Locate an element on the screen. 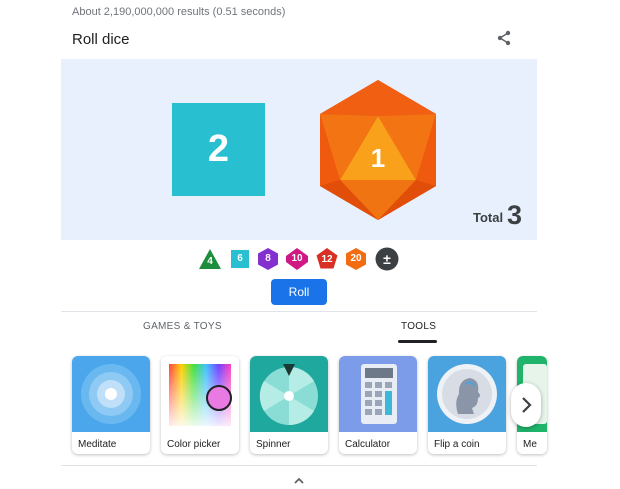 The width and height of the screenshot is (620, 489). active-tab-indicator is located at coordinates (417, 341).